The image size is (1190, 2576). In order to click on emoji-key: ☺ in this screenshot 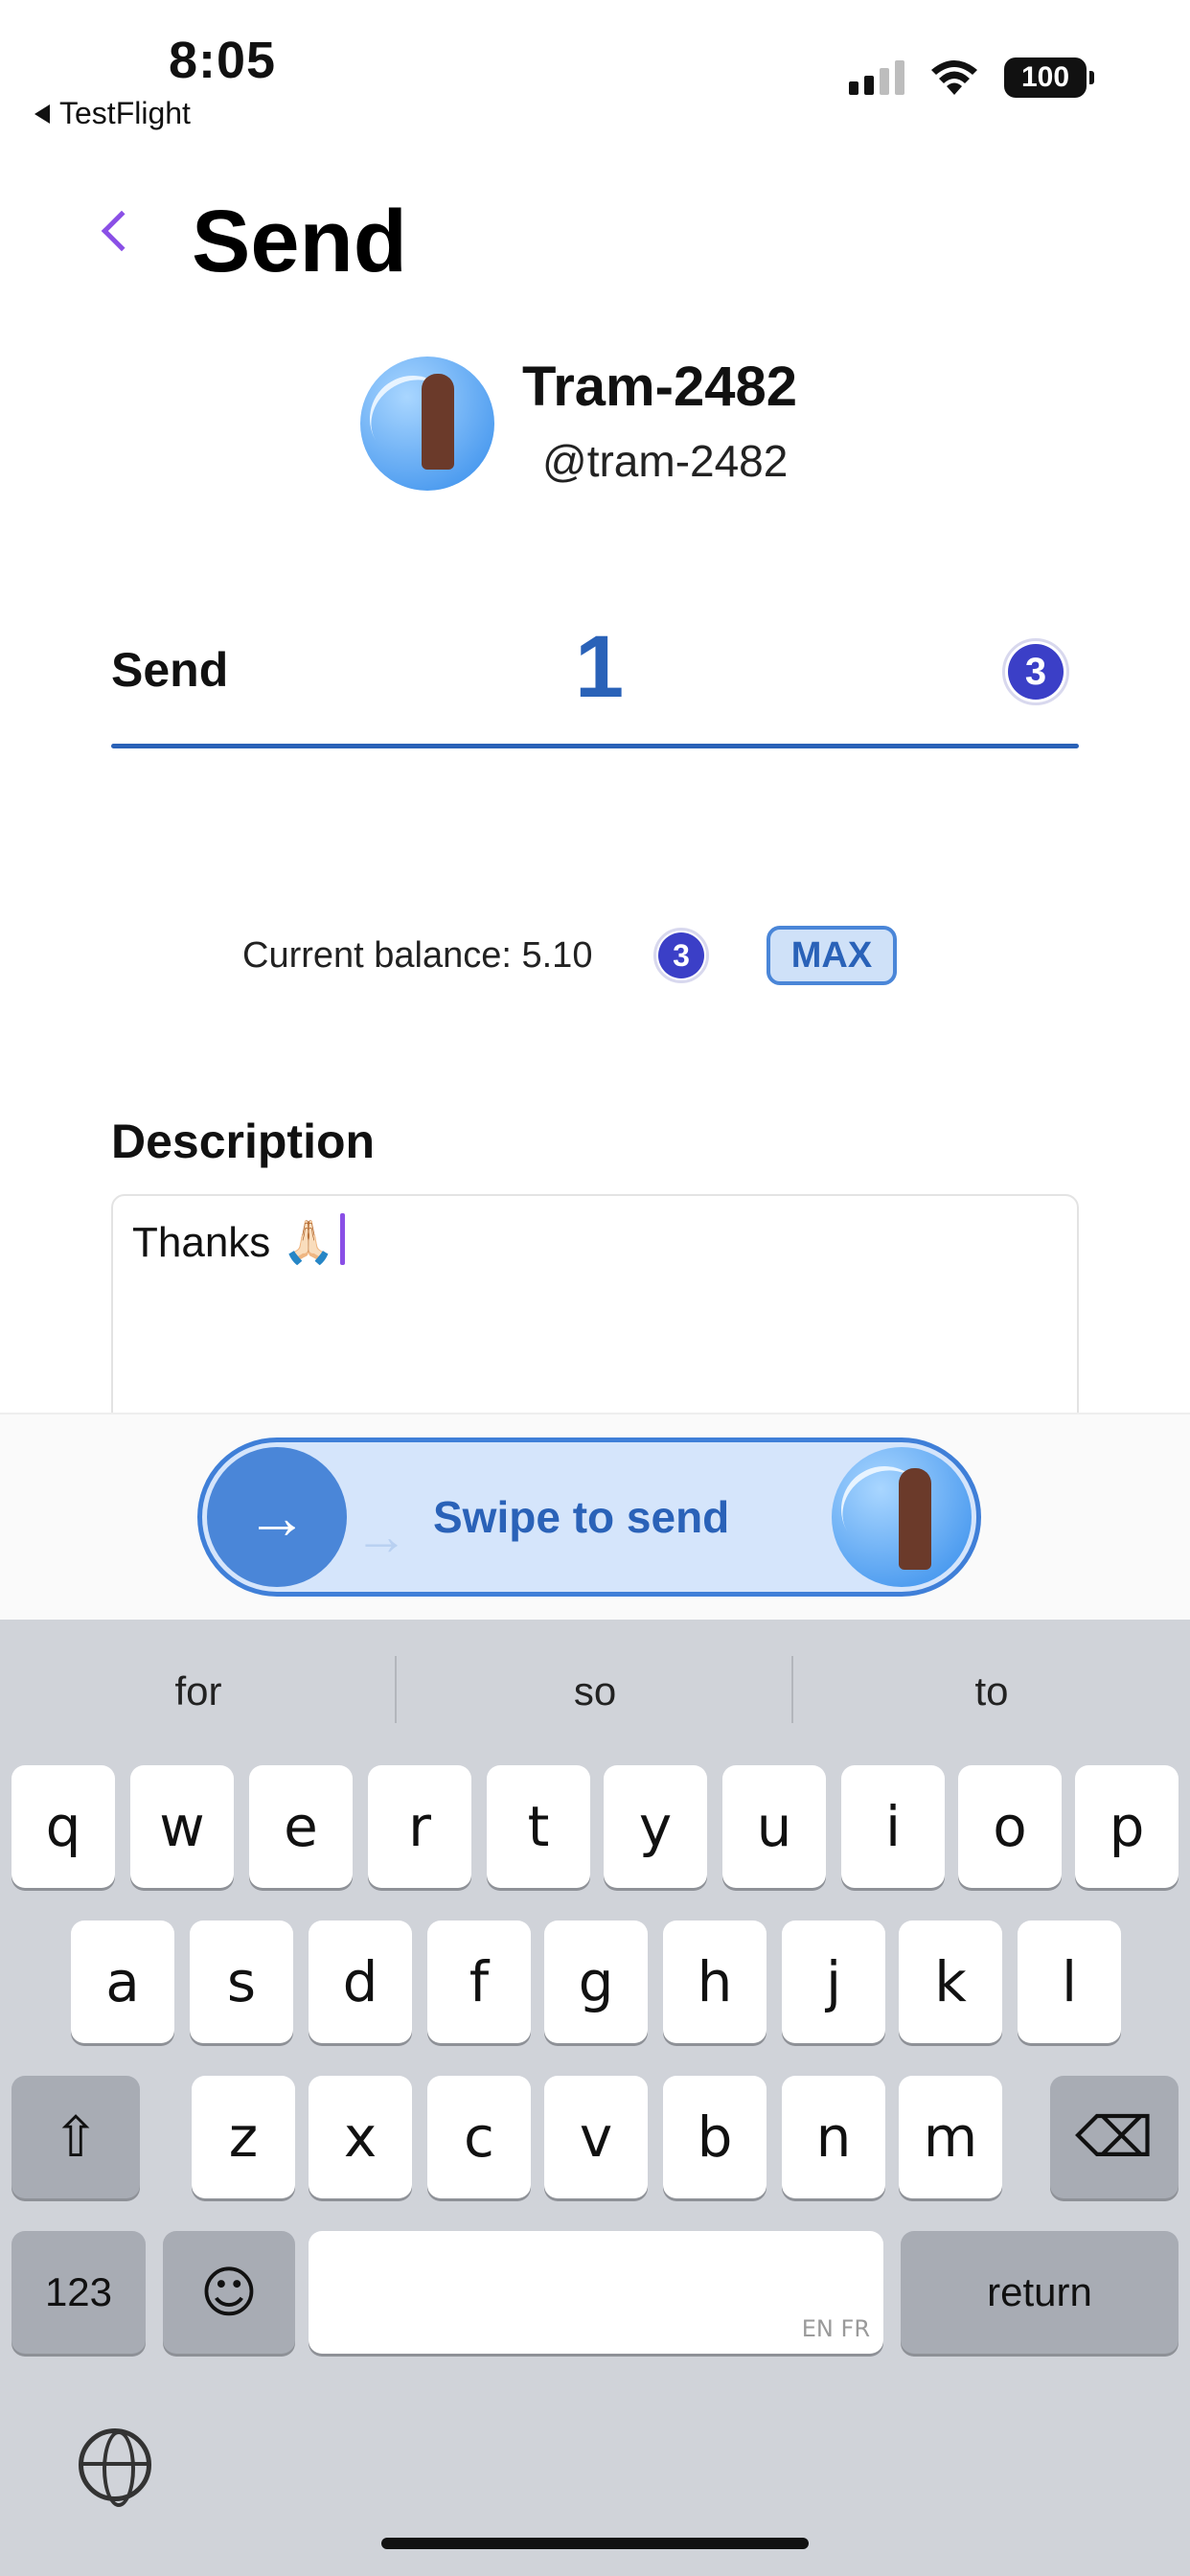, I will do `click(229, 2292)`.